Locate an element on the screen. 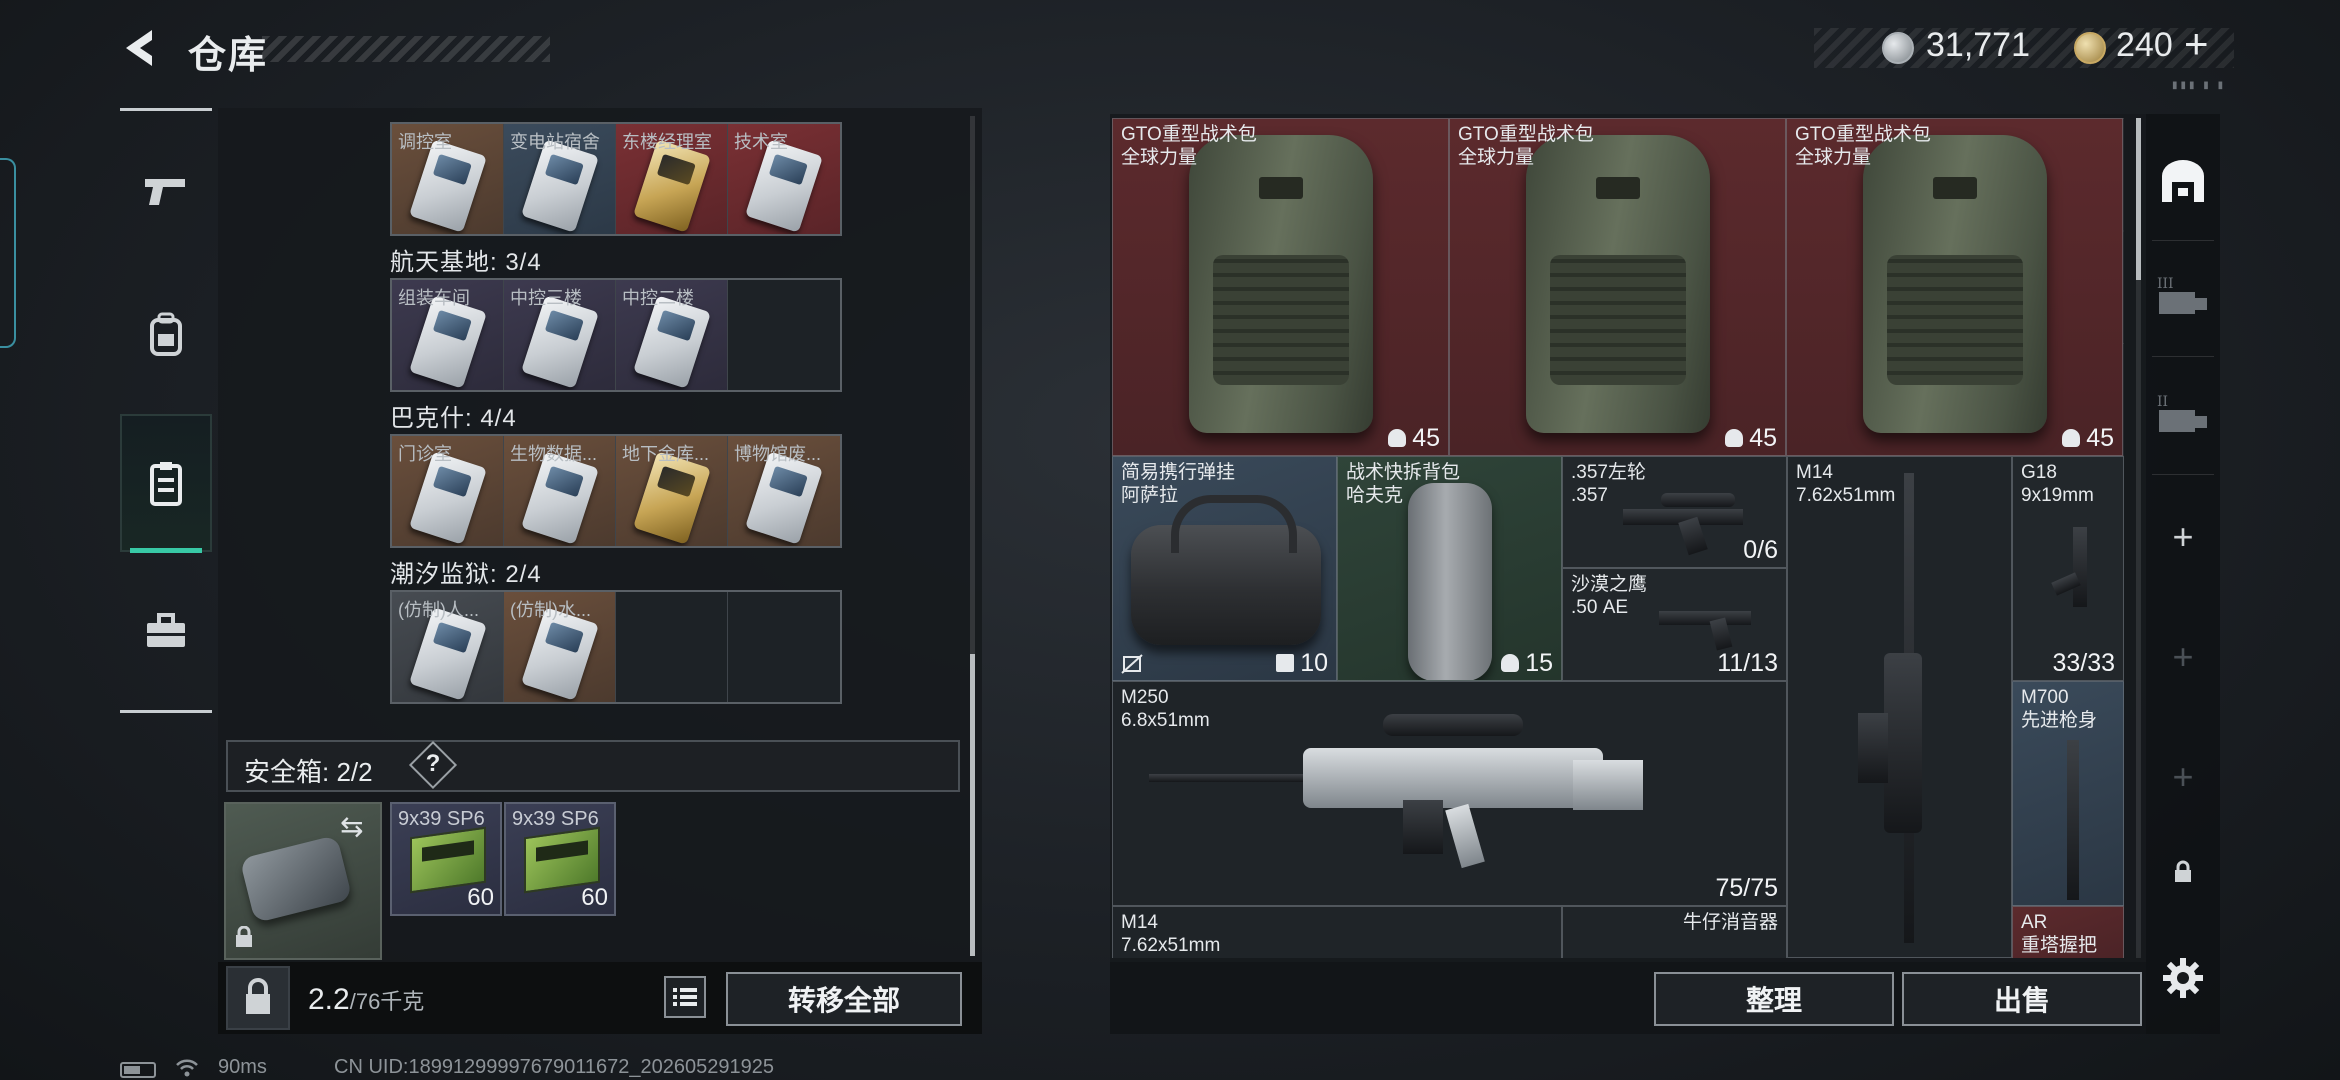 This screenshot has width=2340, height=1080. stash-item-pistol: G18 9x19mm 33/33 is located at coordinates (2068, 568).